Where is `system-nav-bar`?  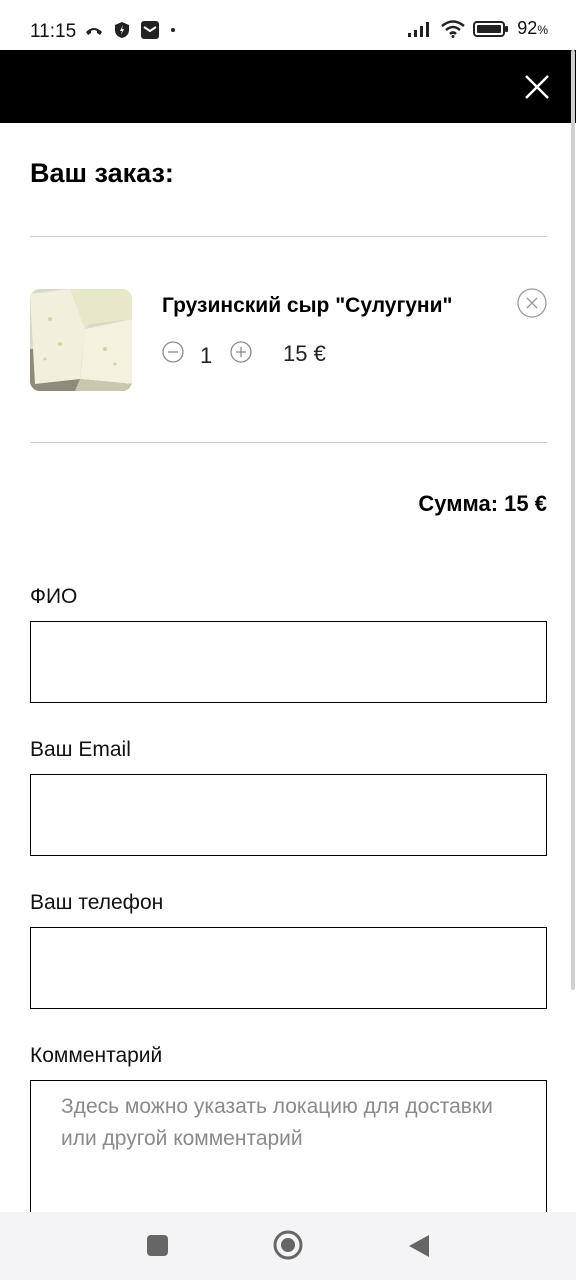 system-nav-bar is located at coordinates (288, 1246).